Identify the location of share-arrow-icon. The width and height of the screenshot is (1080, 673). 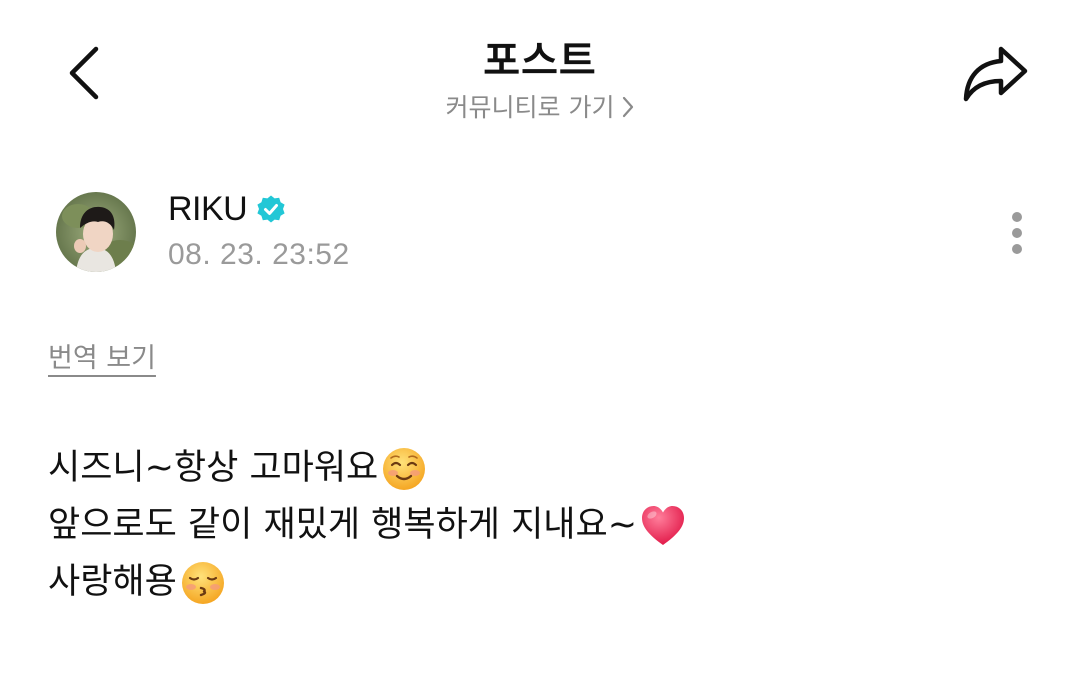
(995, 74).